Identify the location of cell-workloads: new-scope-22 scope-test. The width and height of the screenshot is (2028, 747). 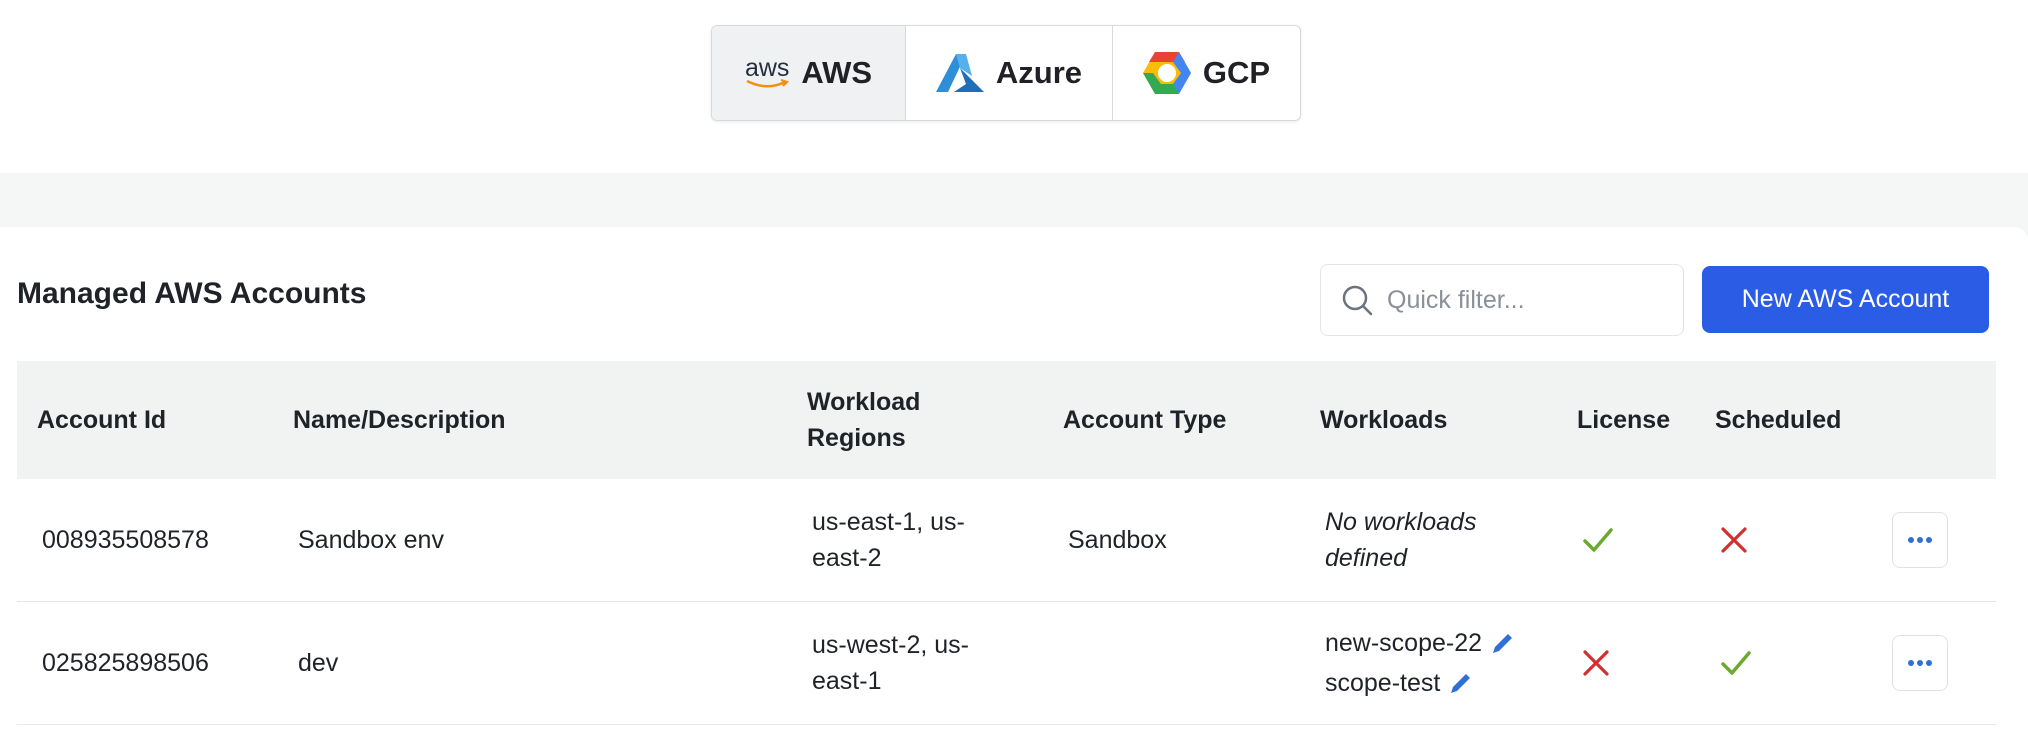
(1420, 663).